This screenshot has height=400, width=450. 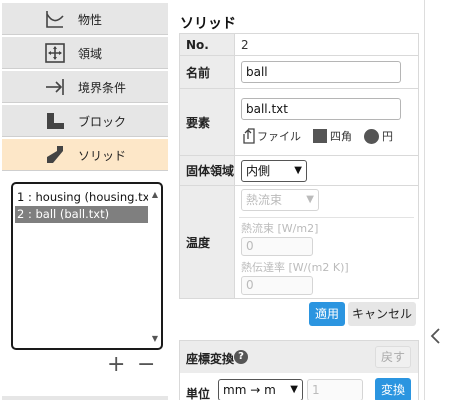 What do you see at coordinates (295, 267) in the screenshot?
I see `heat-transfer-label: 熱伝達率 [W/(m2 K)]` at bounding box center [295, 267].